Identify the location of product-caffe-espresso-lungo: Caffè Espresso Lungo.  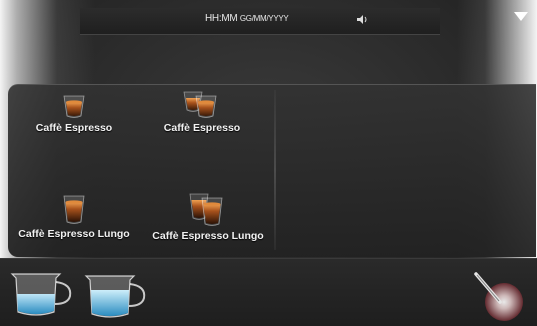
(74, 216).